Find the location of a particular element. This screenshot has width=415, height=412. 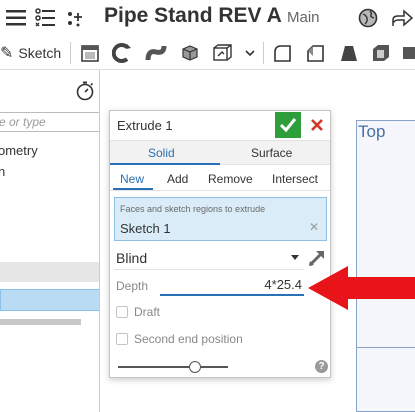

draft-checkbox-row: Draft is located at coordinates (138, 312).